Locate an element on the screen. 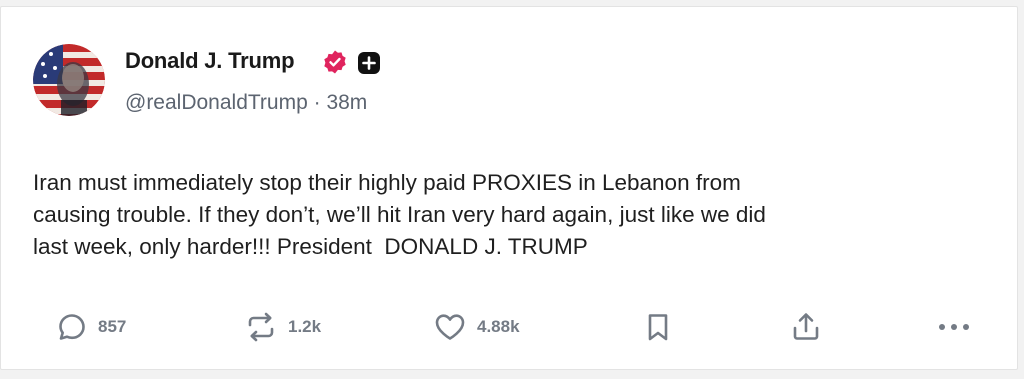 This screenshot has height=379, width=1024. avatar-image is located at coordinates (69, 80).